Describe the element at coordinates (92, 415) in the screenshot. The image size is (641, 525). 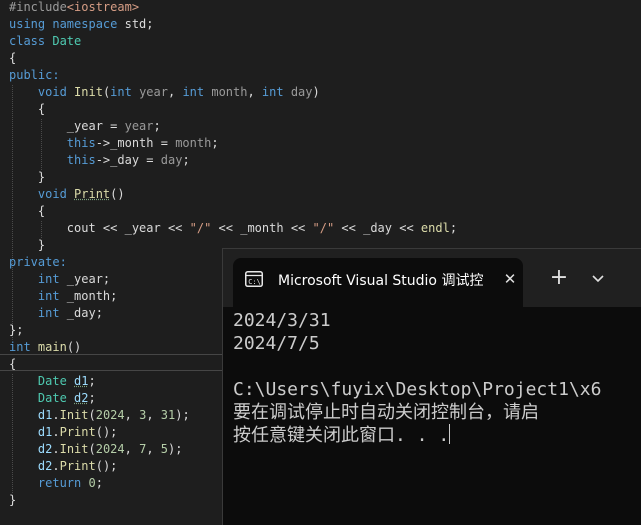
I see `code-token: (` at that location.